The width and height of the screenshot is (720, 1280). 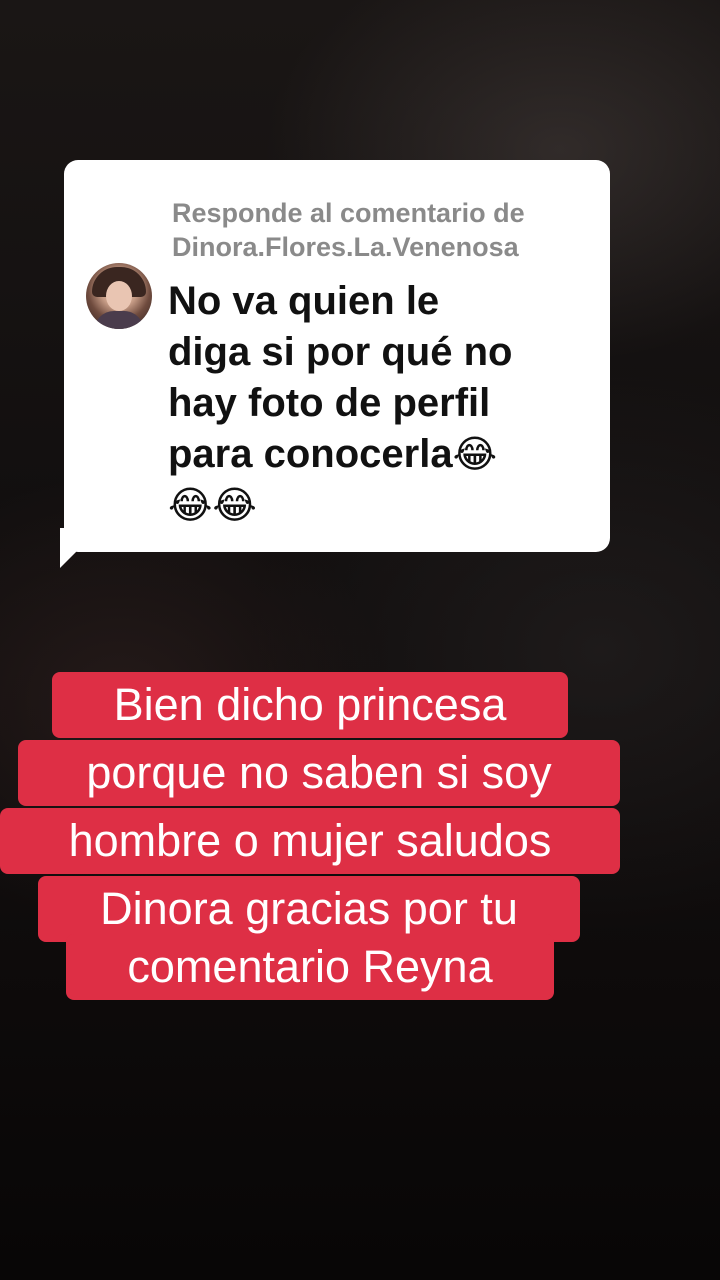 What do you see at coordinates (310, 841) in the screenshot?
I see `caption-line: hombre o mujer saludos` at bounding box center [310, 841].